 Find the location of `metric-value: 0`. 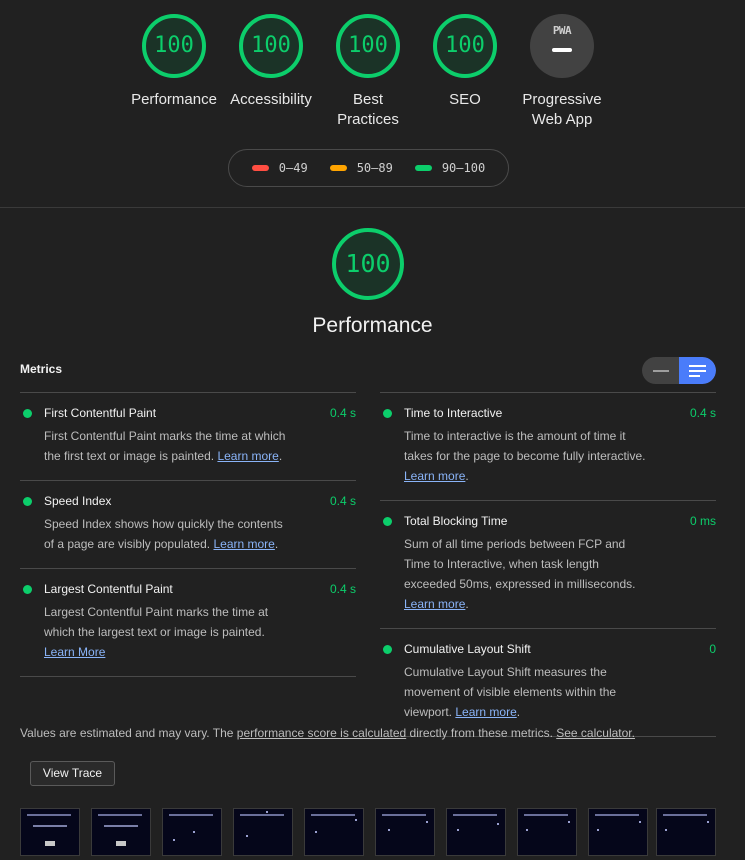

metric-value: 0 is located at coordinates (712, 649).